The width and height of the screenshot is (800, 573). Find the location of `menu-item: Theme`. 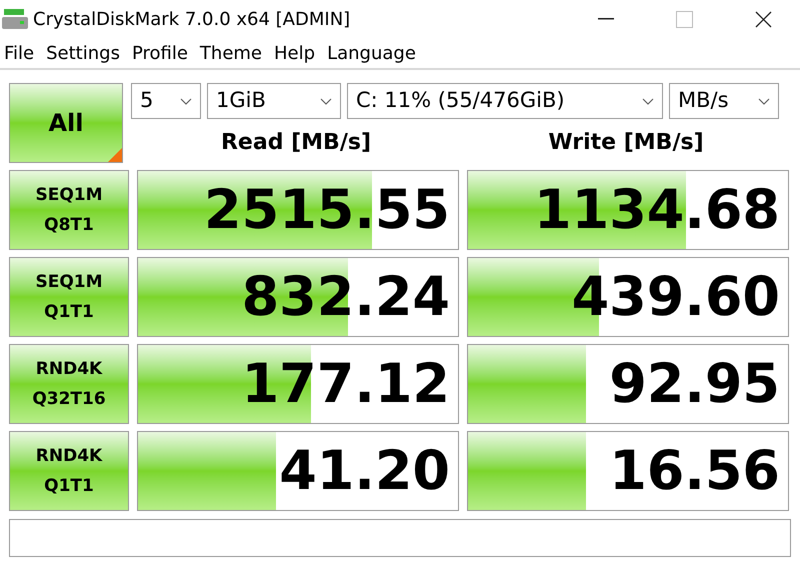

menu-item: Theme is located at coordinates (231, 53).